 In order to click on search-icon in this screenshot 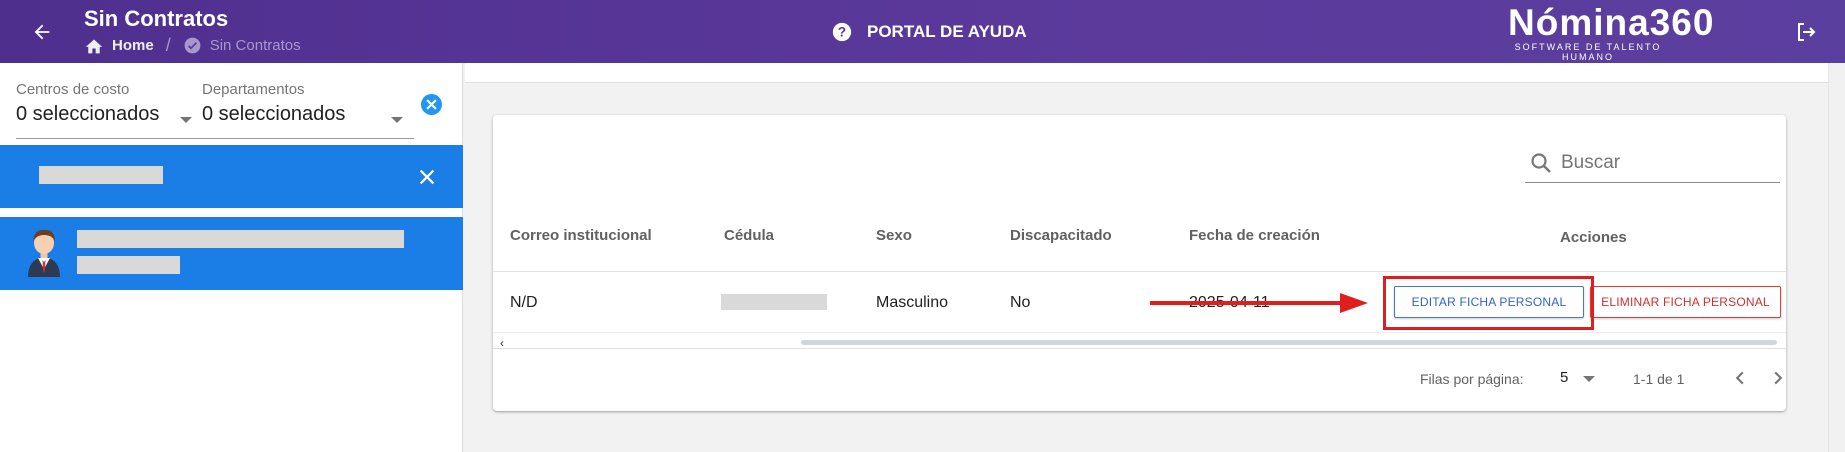, I will do `click(1541, 162)`.